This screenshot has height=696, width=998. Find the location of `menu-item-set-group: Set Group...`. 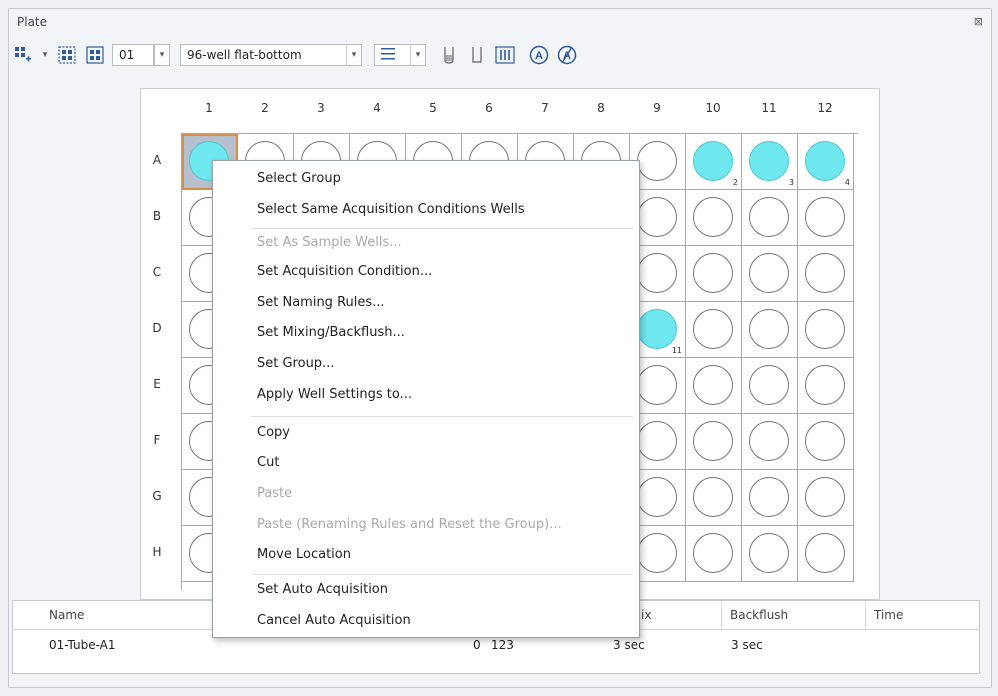

menu-item-set-group: Set Group... is located at coordinates (295, 363).